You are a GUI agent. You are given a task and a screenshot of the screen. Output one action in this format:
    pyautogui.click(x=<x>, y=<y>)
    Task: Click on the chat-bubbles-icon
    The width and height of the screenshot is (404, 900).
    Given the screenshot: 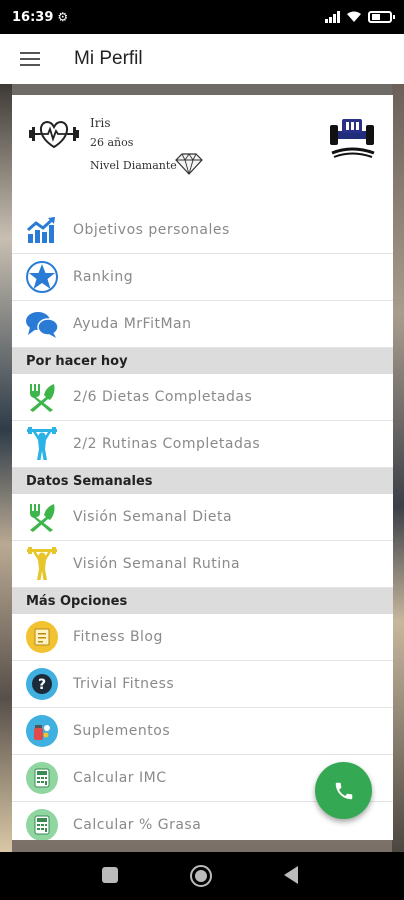 What is the action you would take?
    pyautogui.click(x=42, y=324)
    